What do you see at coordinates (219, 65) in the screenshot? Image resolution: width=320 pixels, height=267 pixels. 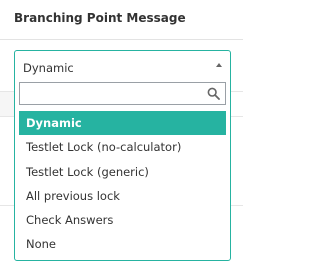 I see `caret-up-icon` at bounding box center [219, 65].